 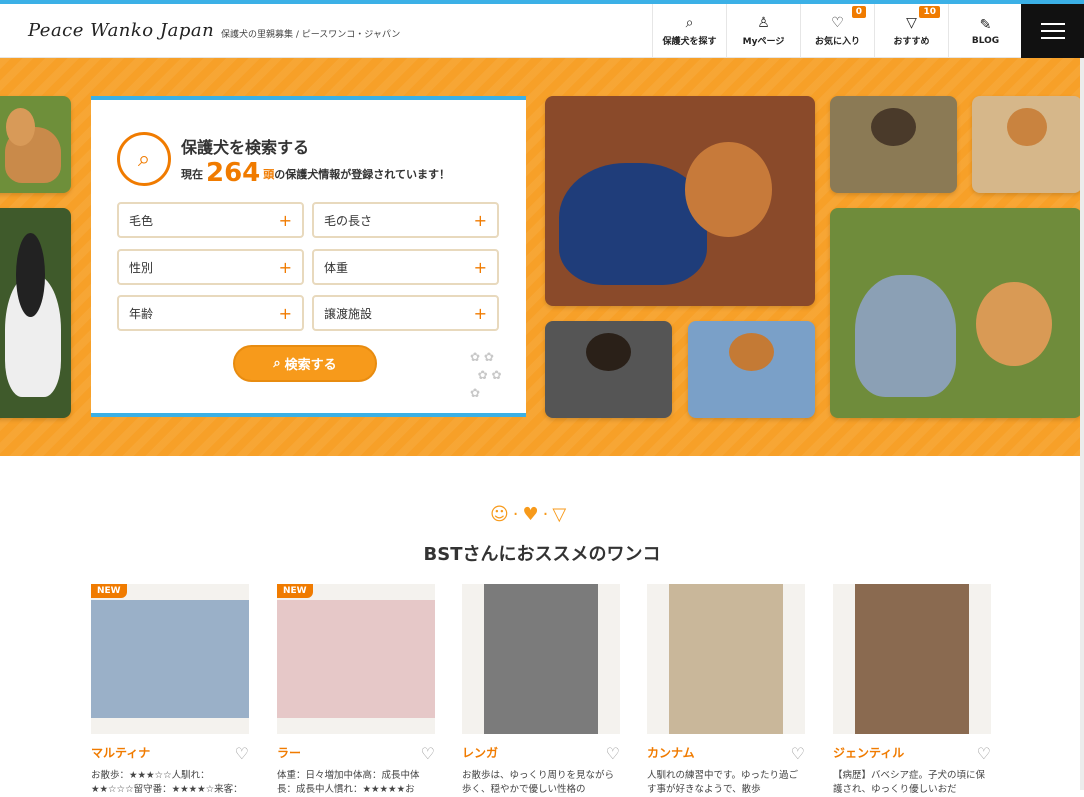 What do you see at coordinates (233, 173) in the screenshot?
I see `count-number: 264` at bounding box center [233, 173].